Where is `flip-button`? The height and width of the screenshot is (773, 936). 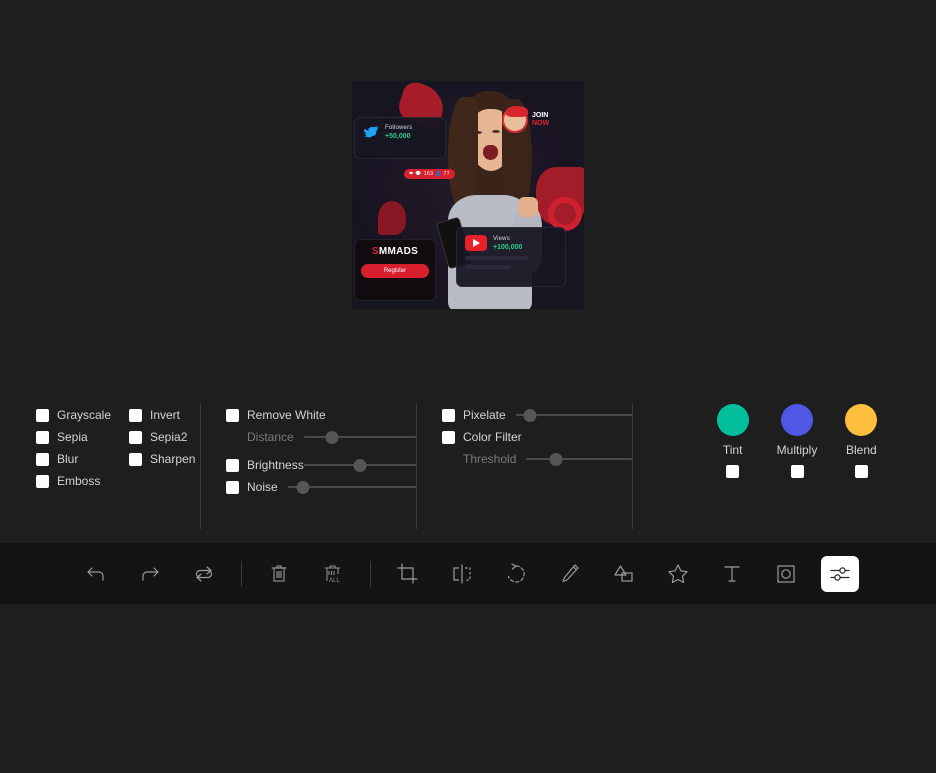 flip-button is located at coordinates (462, 574).